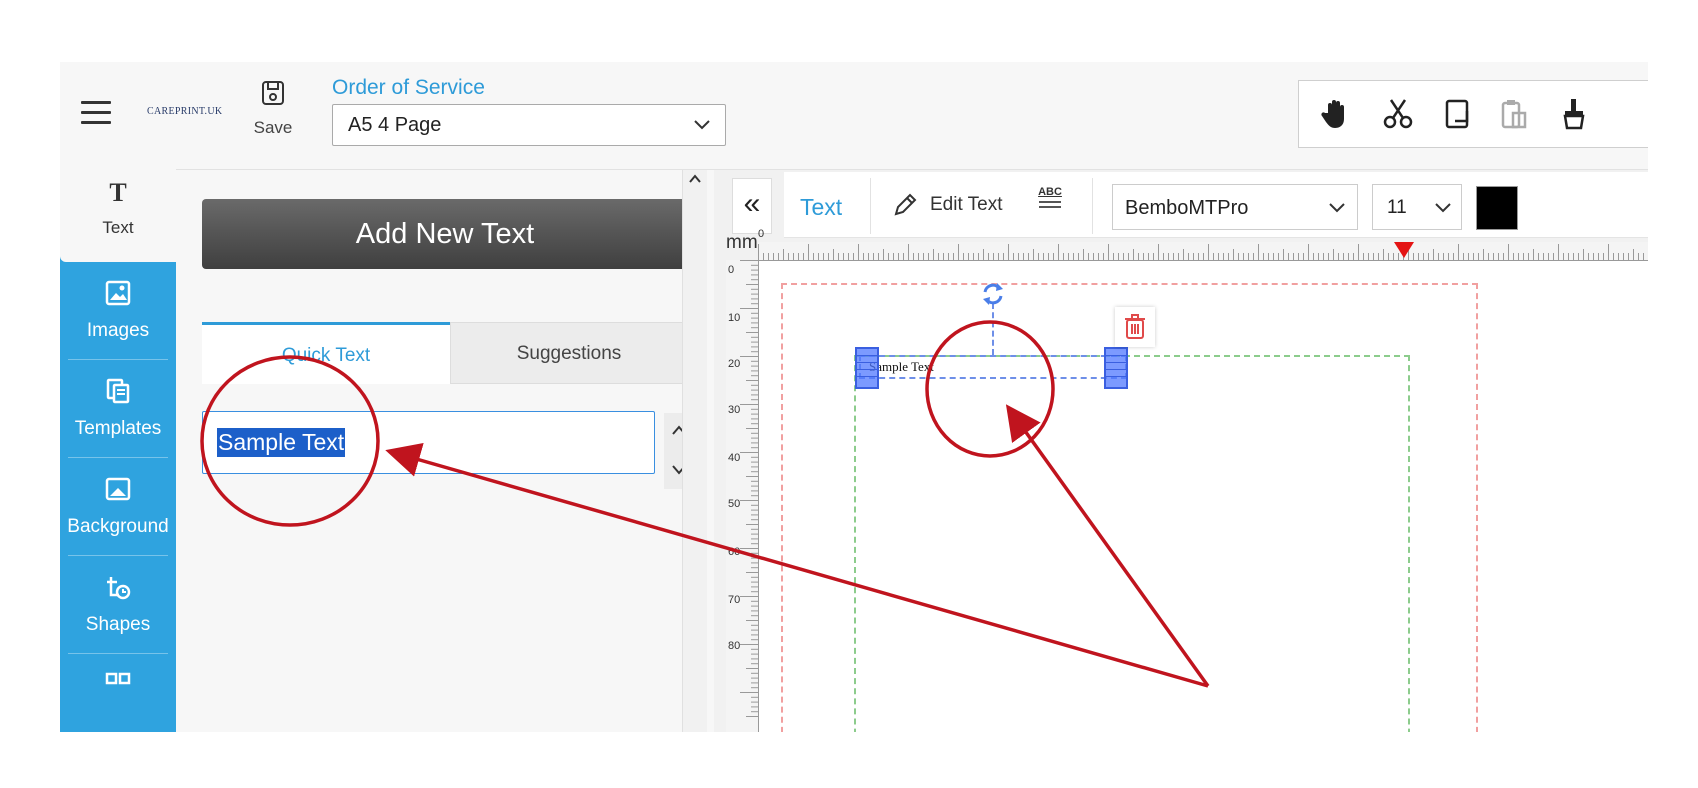  I want to click on quick-text-input: Sample Text, so click(428, 442).